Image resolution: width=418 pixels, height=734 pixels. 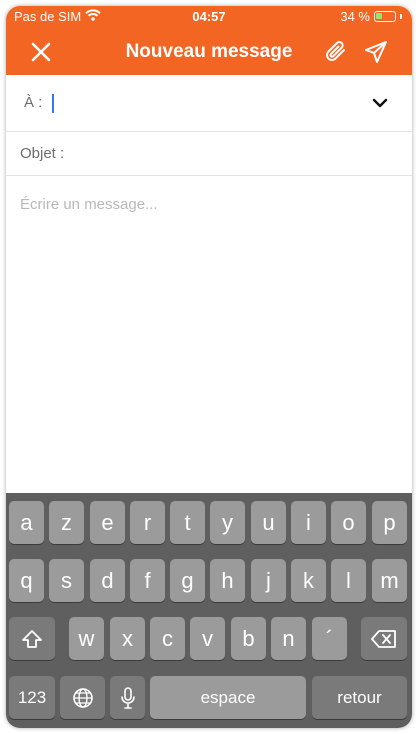 I want to click on key-y: y, so click(x=227, y=522).